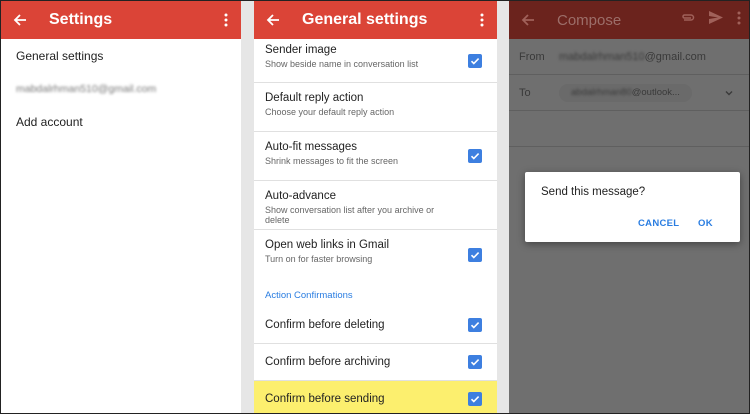 This screenshot has width=750, height=414. Describe the element at coordinates (589, 20) in the screenshot. I see `compose-title: Compose` at that location.